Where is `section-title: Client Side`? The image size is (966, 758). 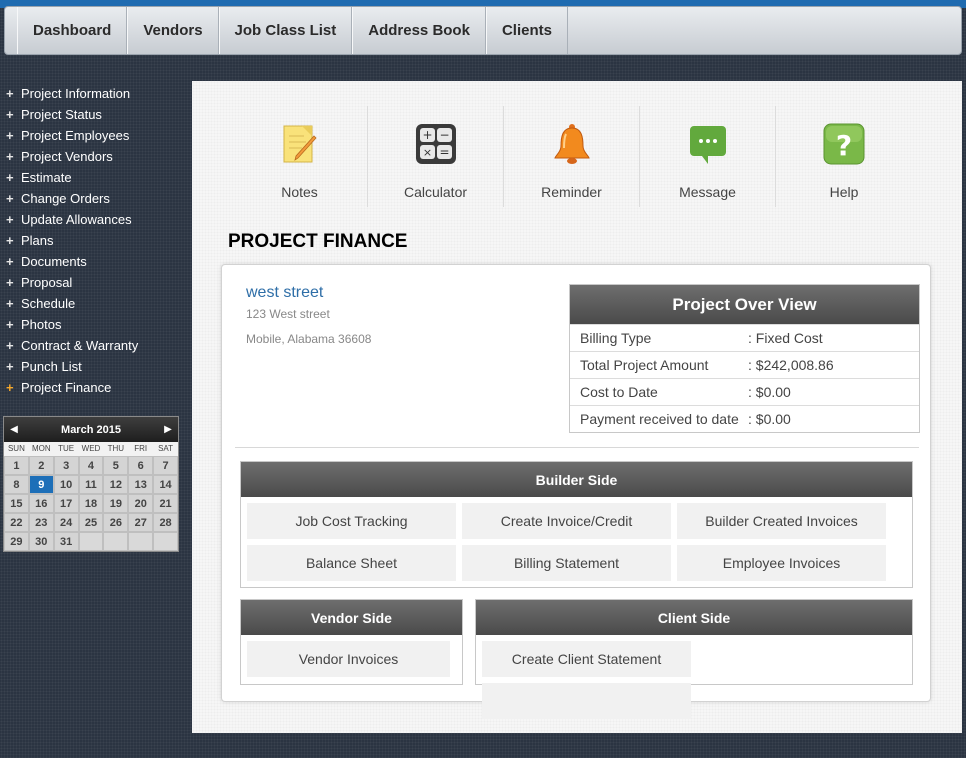
section-title: Client Side is located at coordinates (694, 617).